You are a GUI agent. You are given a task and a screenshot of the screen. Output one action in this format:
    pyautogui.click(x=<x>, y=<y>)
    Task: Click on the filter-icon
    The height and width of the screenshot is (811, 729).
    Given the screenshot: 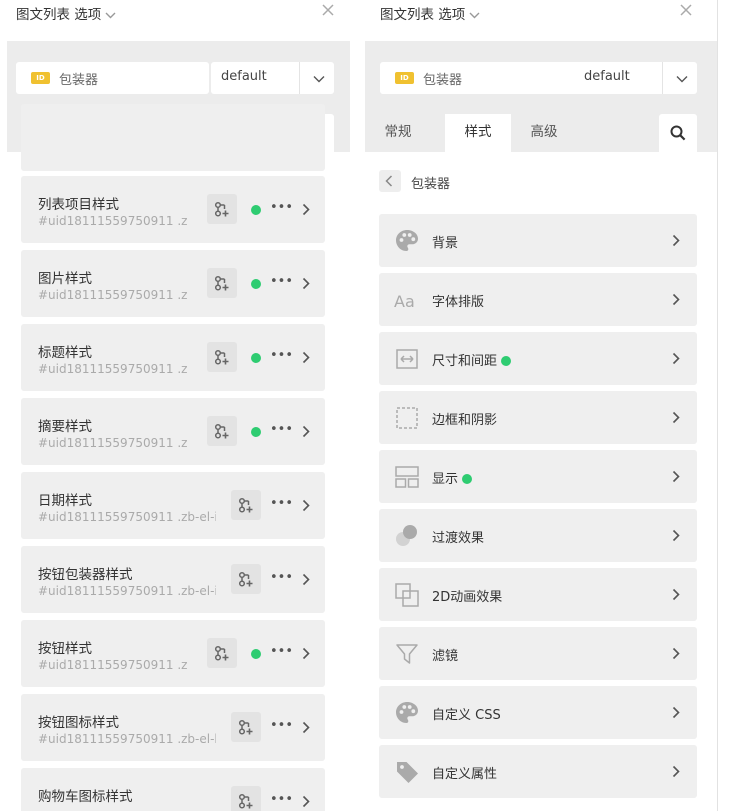 What is the action you would take?
    pyautogui.click(x=407, y=654)
    